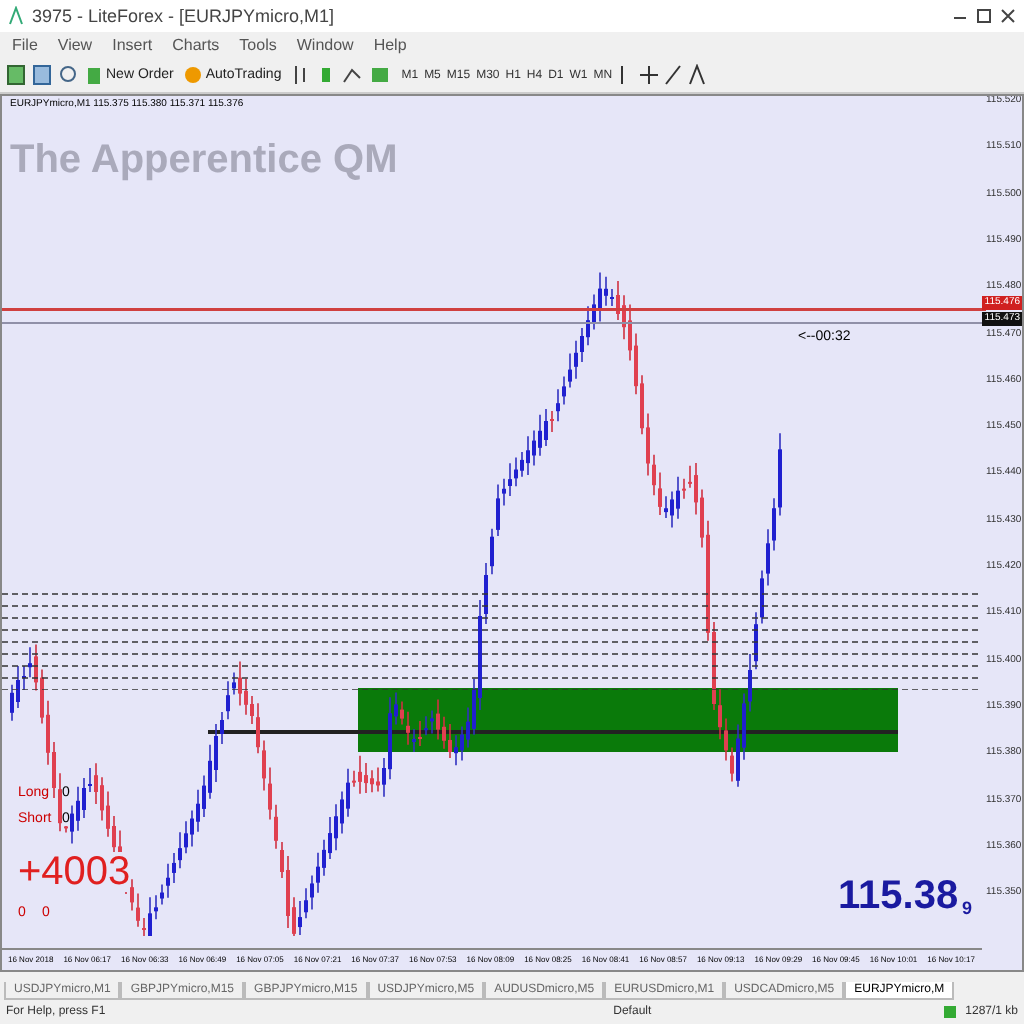 This screenshot has height=1024, width=1024. I want to click on menu-item: View, so click(75, 45).